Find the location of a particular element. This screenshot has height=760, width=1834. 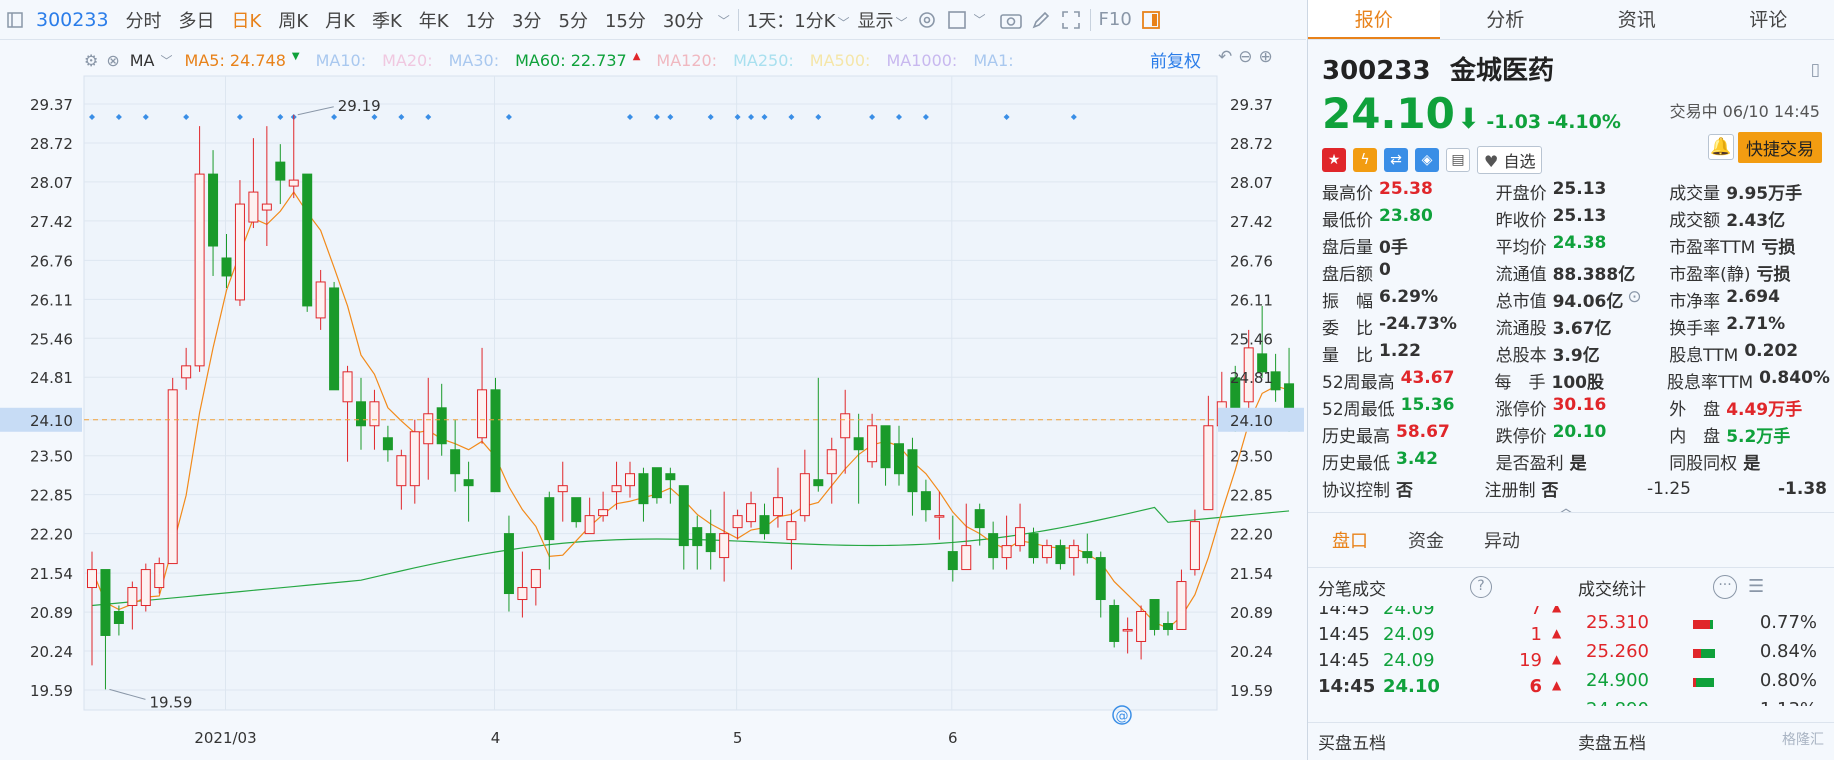

quick-trade-button: 快捷交易 is located at coordinates (1780, 147).